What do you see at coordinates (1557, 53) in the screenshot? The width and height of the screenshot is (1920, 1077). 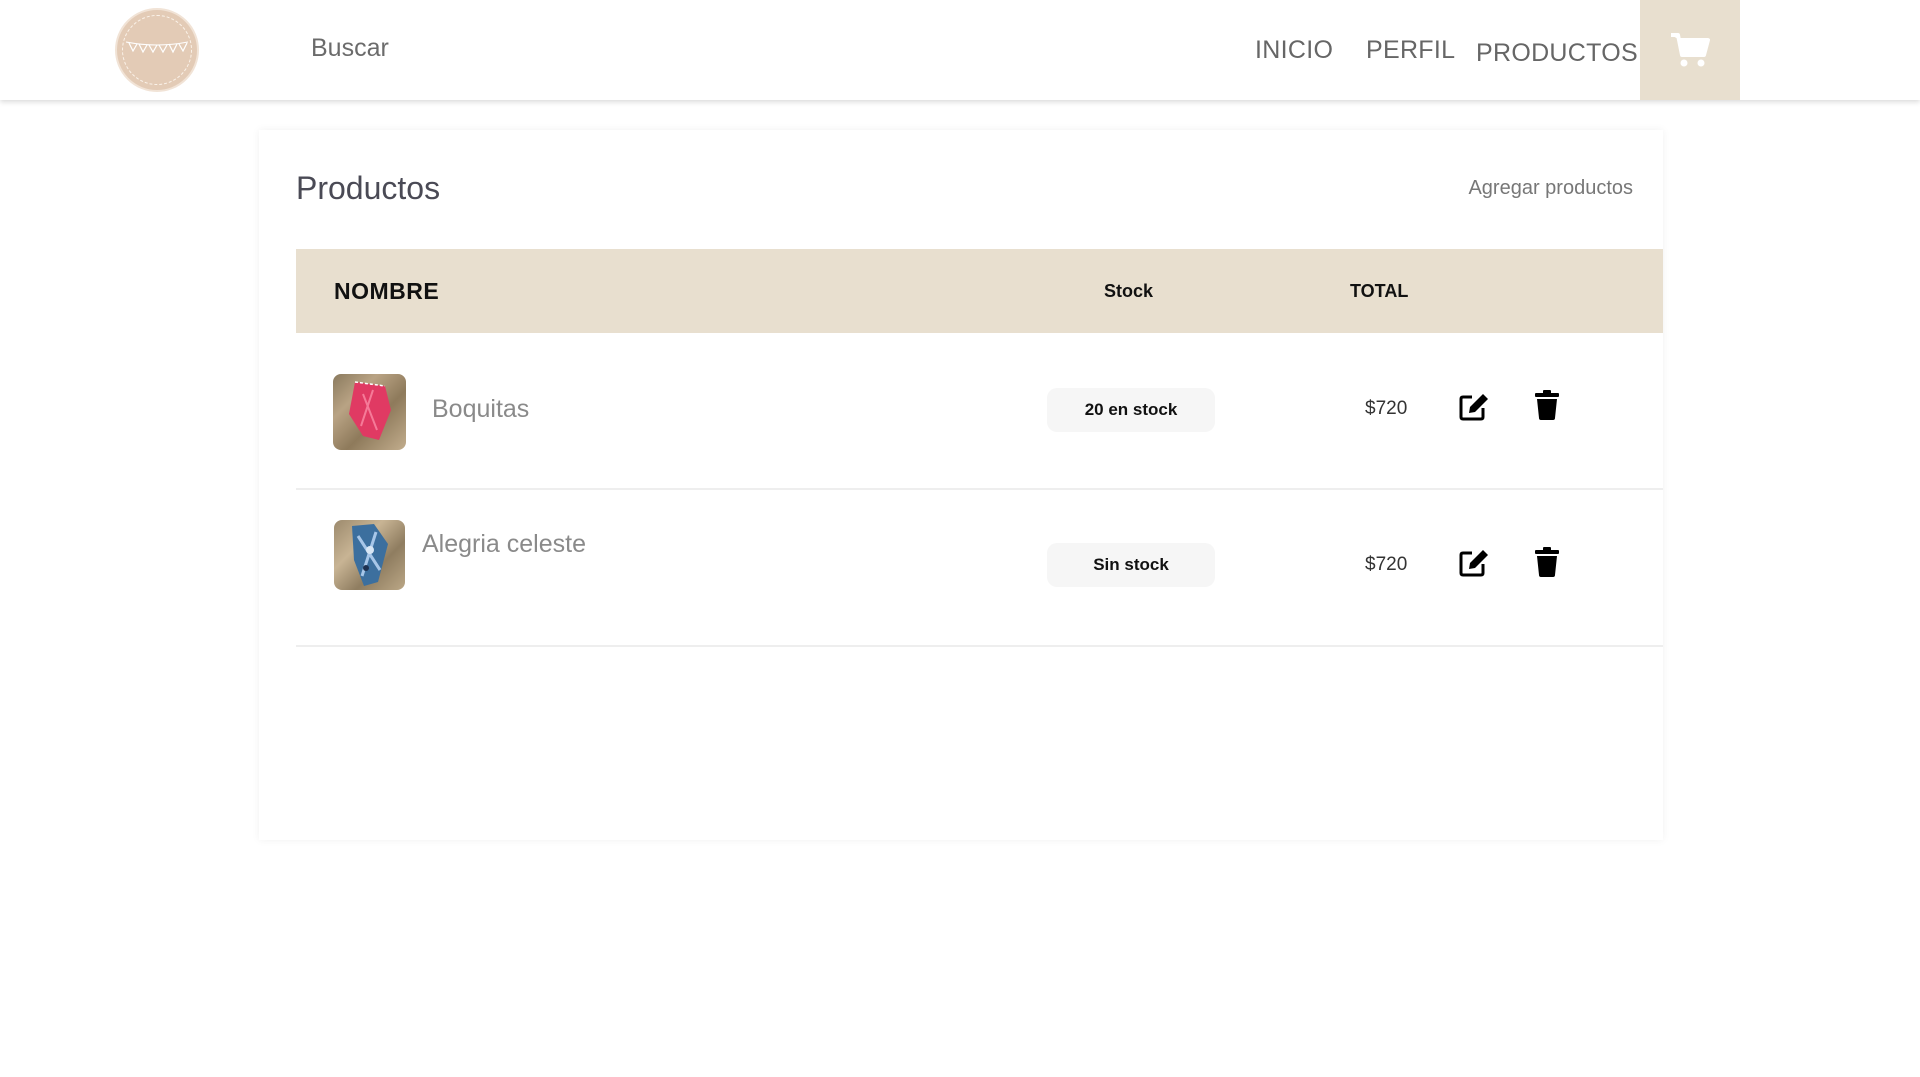 I see `nav-link-productos: PRODUCTOS` at bounding box center [1557, 53].